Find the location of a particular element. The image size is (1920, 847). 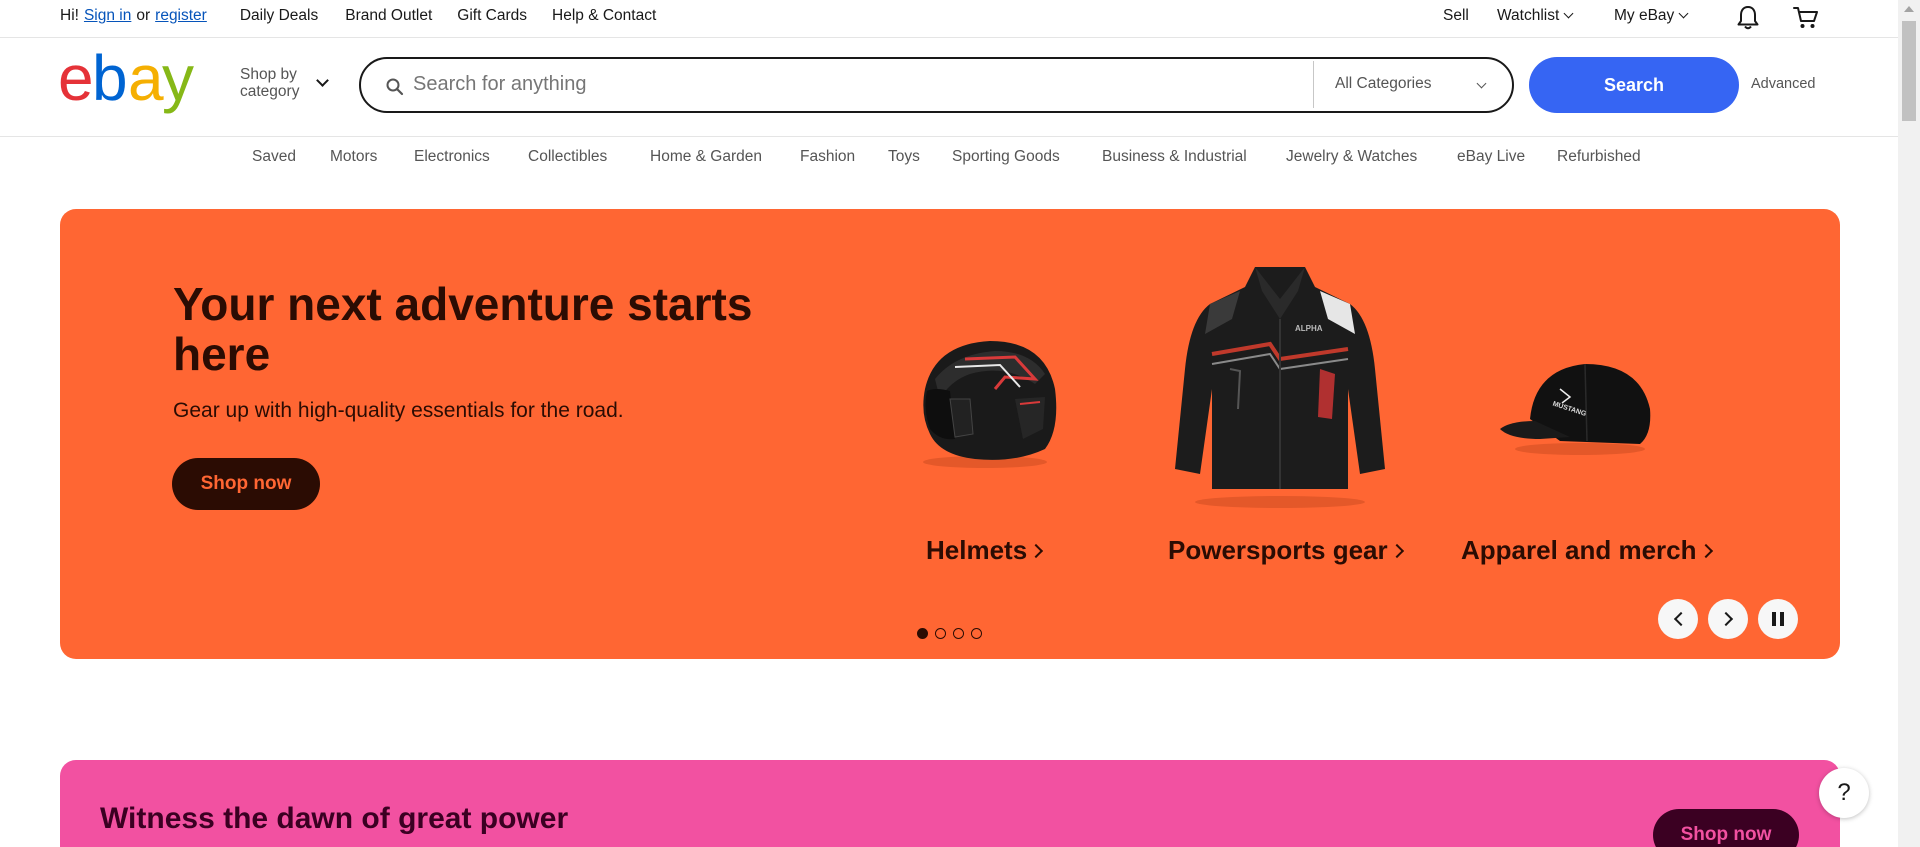

page-scrollbar is located at coordinates (1909, 423).